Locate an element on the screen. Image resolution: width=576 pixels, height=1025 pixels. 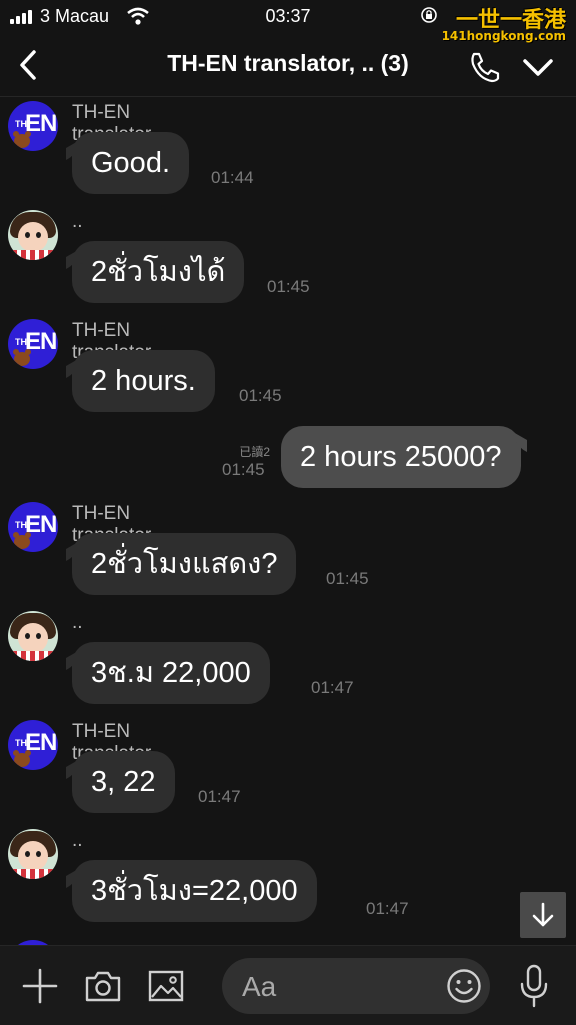
message-input-box is located at coordinates (356, 987).